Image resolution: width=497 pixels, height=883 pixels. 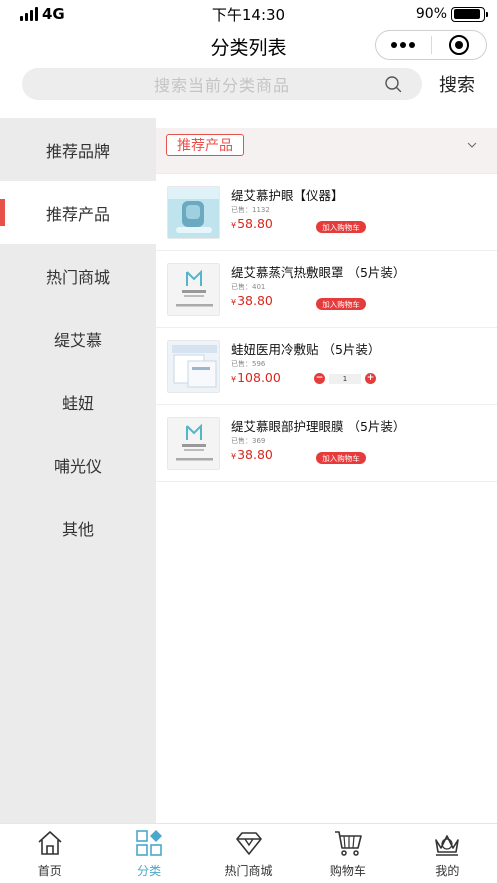 I want to click on sidebar-item-light-device: 哺光仪, so click(x=78, y=464).